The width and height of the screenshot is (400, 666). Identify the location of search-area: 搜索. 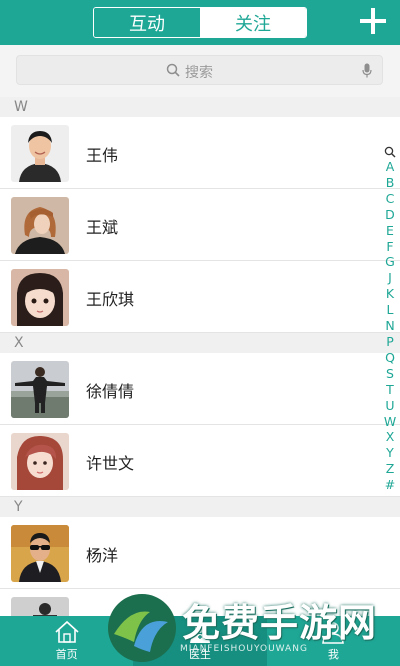
(200, 71).